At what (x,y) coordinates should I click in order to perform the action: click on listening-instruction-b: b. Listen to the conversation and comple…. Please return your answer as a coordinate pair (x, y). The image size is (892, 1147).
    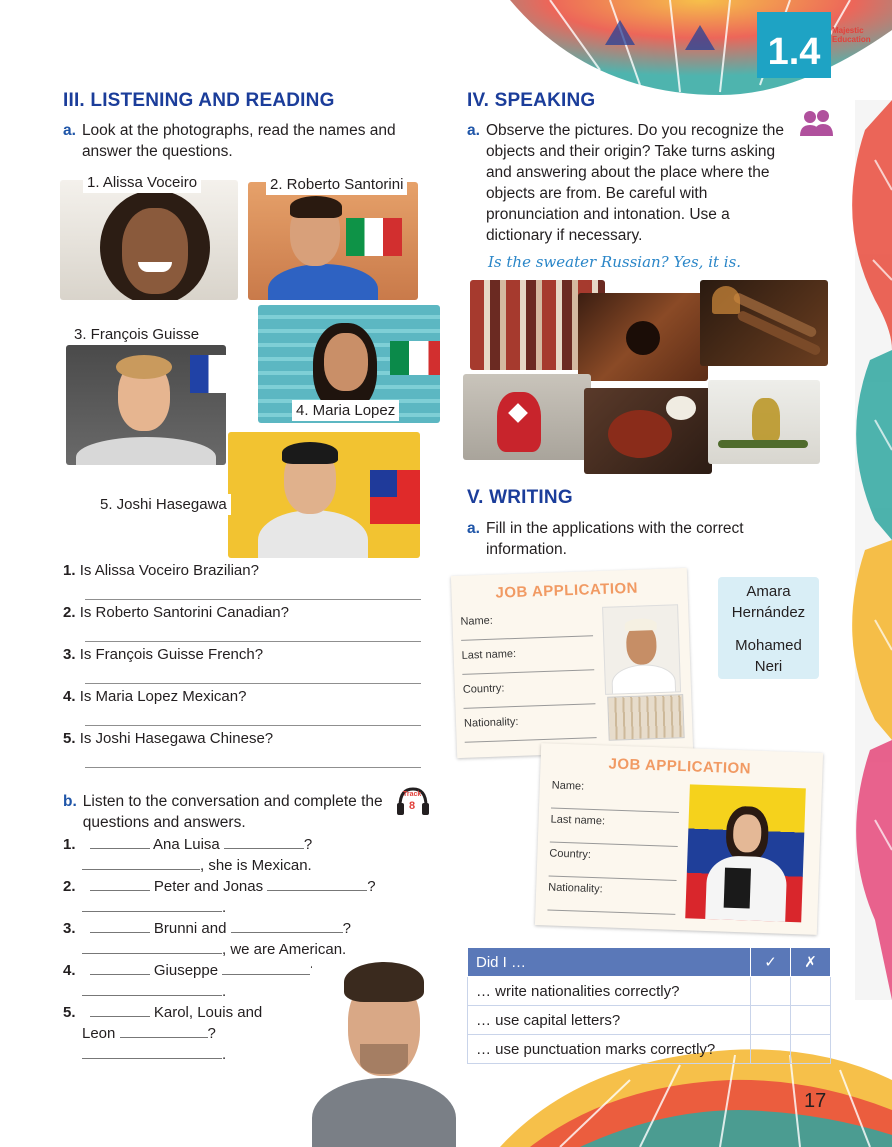
    Looking at the image, I should click on (228, 812).